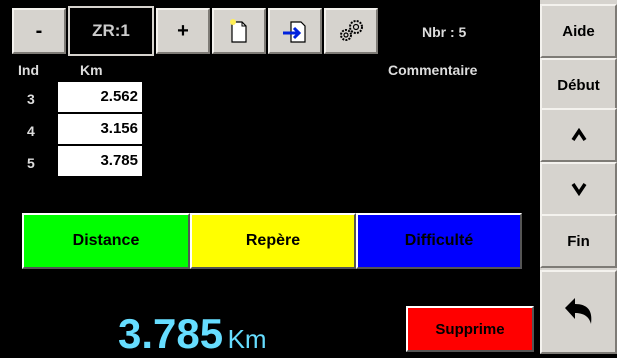  What do you see at coordinates (171, 333) in the screenshot?
I see `distance-value: 3.785` at bounding box center [171, 333].